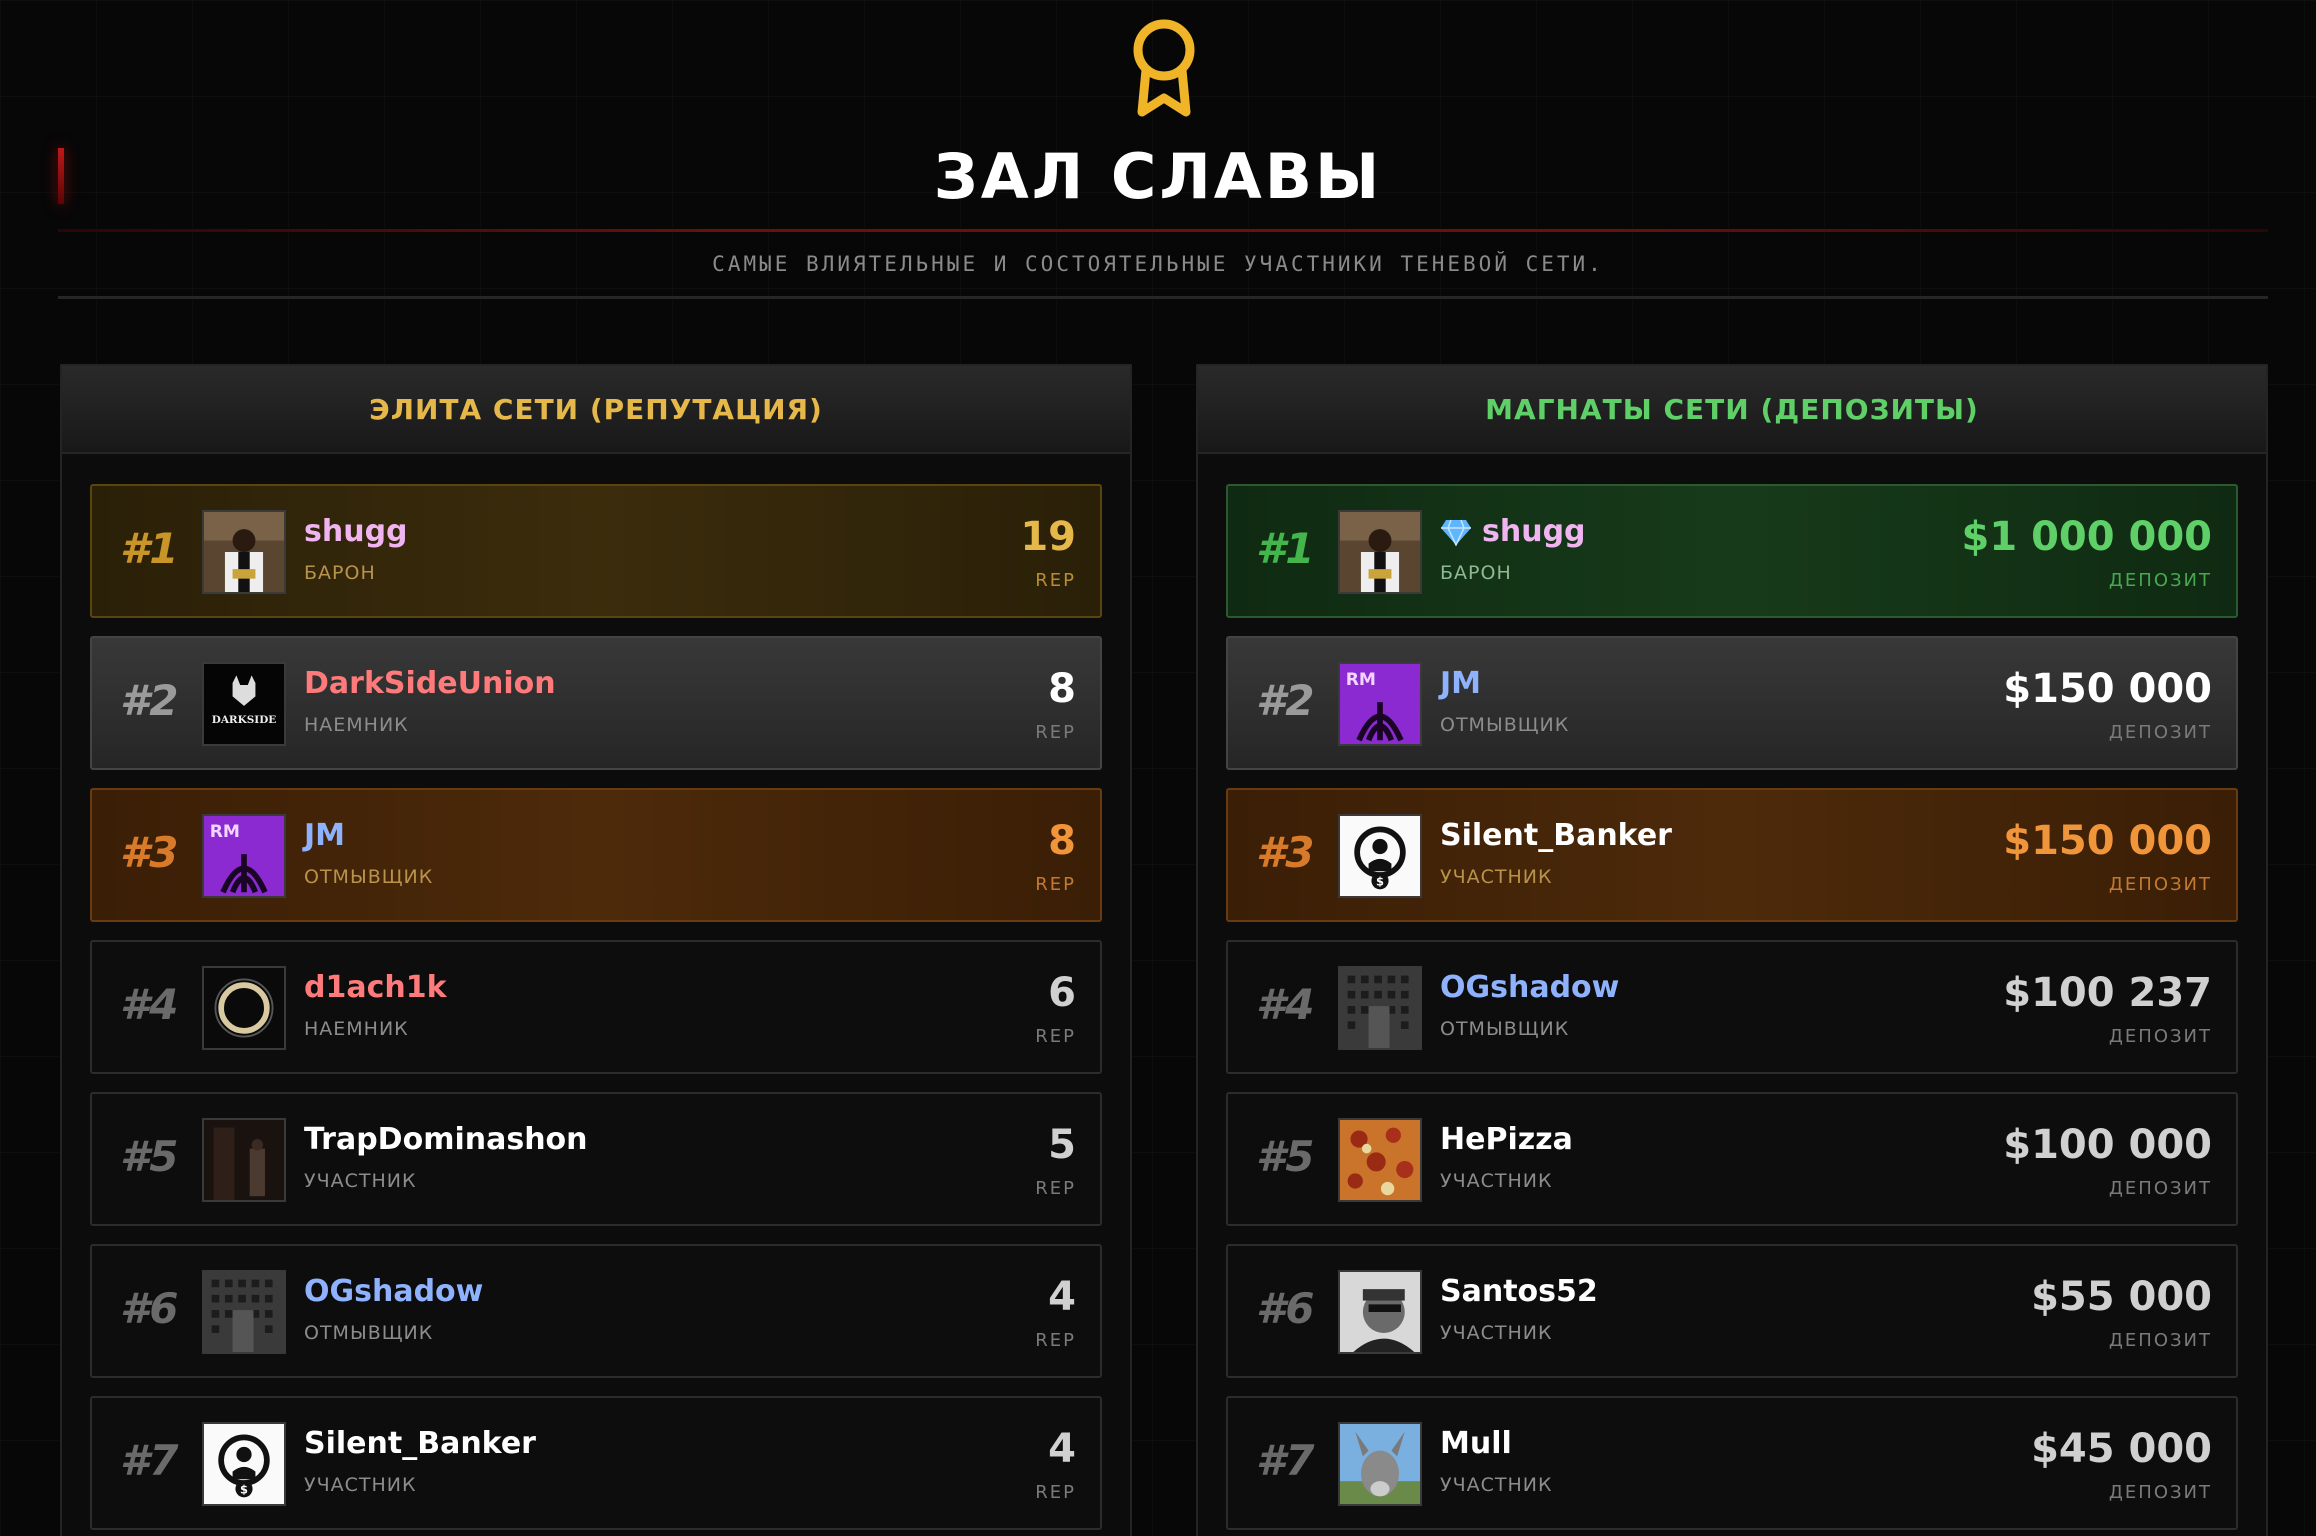 Image resolution: width=2316 pixels, height=1536 pixels. What do you see at coordinates (244, 1160) in the screenshot?
I see `dark-room-avatar` at bounding box center [244, 1160].